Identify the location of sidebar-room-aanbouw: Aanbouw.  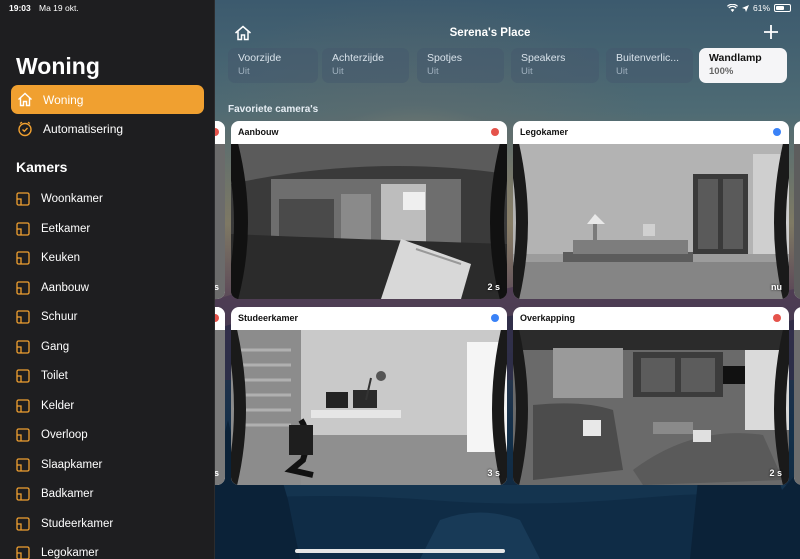
(52, 288).